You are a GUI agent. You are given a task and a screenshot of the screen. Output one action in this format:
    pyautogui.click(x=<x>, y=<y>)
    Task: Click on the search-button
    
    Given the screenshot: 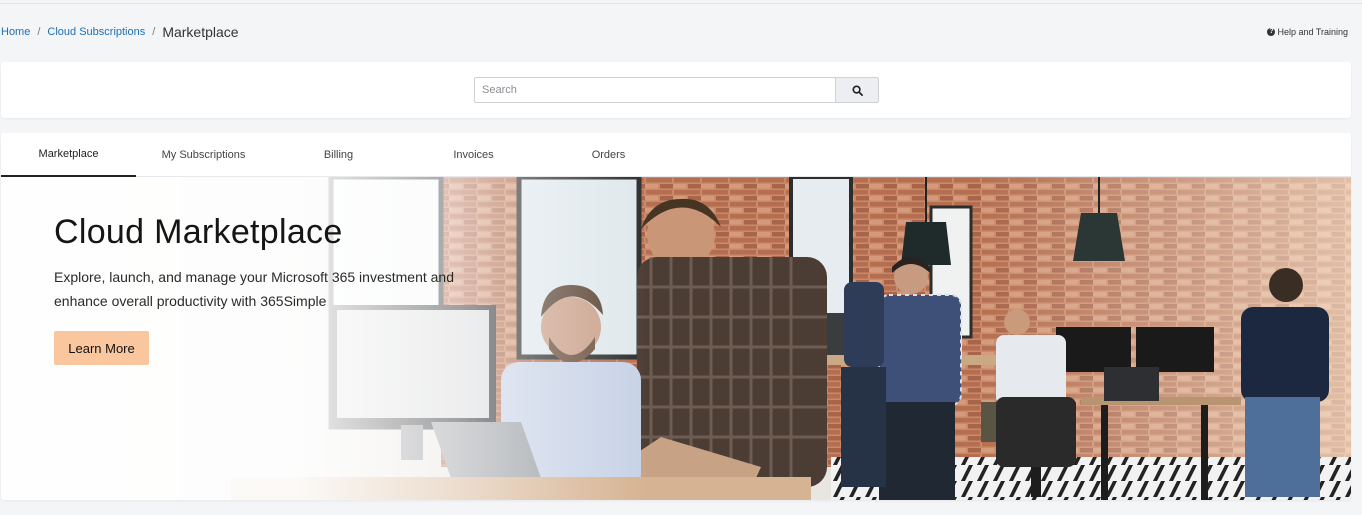 What is the action you would take?
    pyautogui.click(x=857, y=90)
    